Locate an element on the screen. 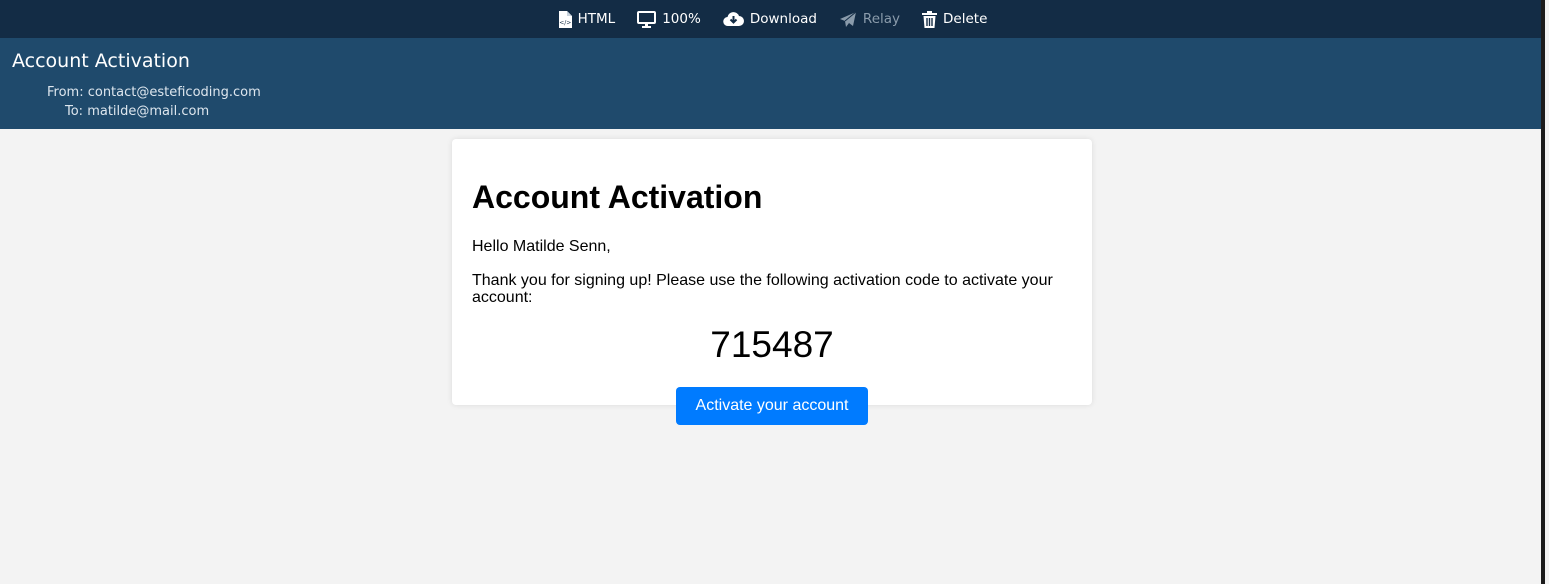 This screenshot has height=584, width=1549. relay-button: Relay is located at coordinates (869, 19).